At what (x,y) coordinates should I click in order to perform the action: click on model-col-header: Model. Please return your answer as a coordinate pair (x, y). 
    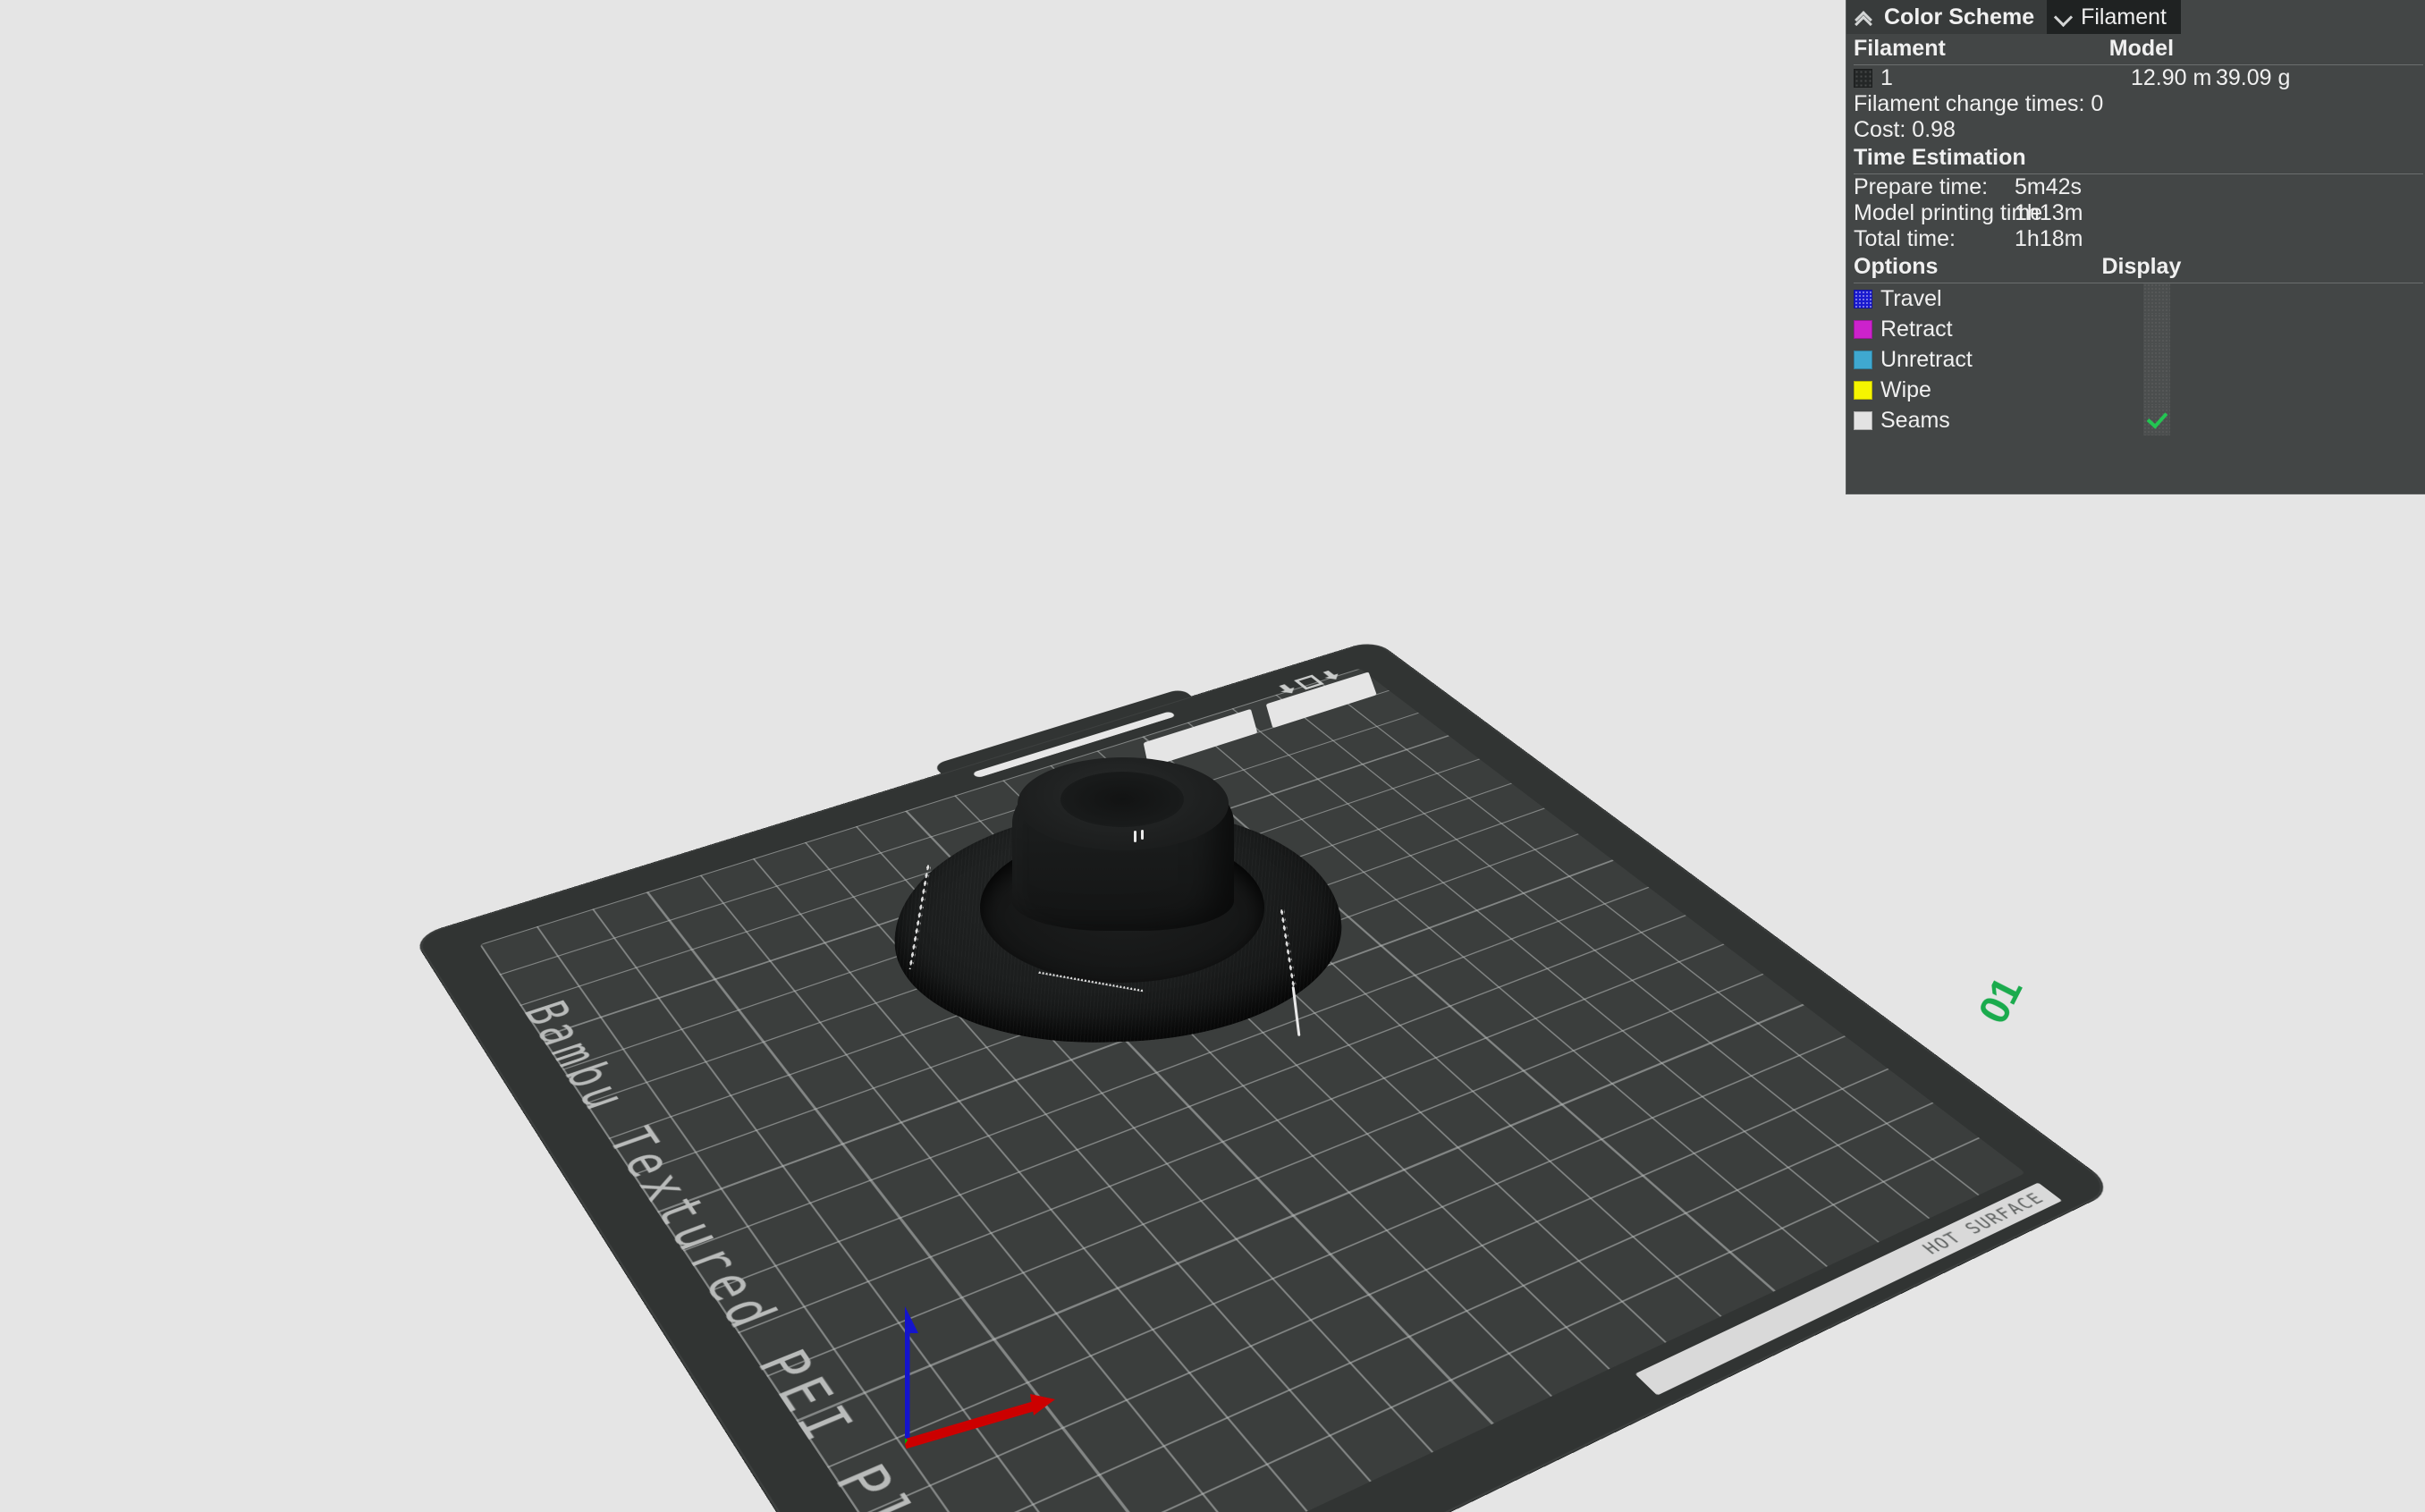
    Looking at the image, I should click on (2141, 49).